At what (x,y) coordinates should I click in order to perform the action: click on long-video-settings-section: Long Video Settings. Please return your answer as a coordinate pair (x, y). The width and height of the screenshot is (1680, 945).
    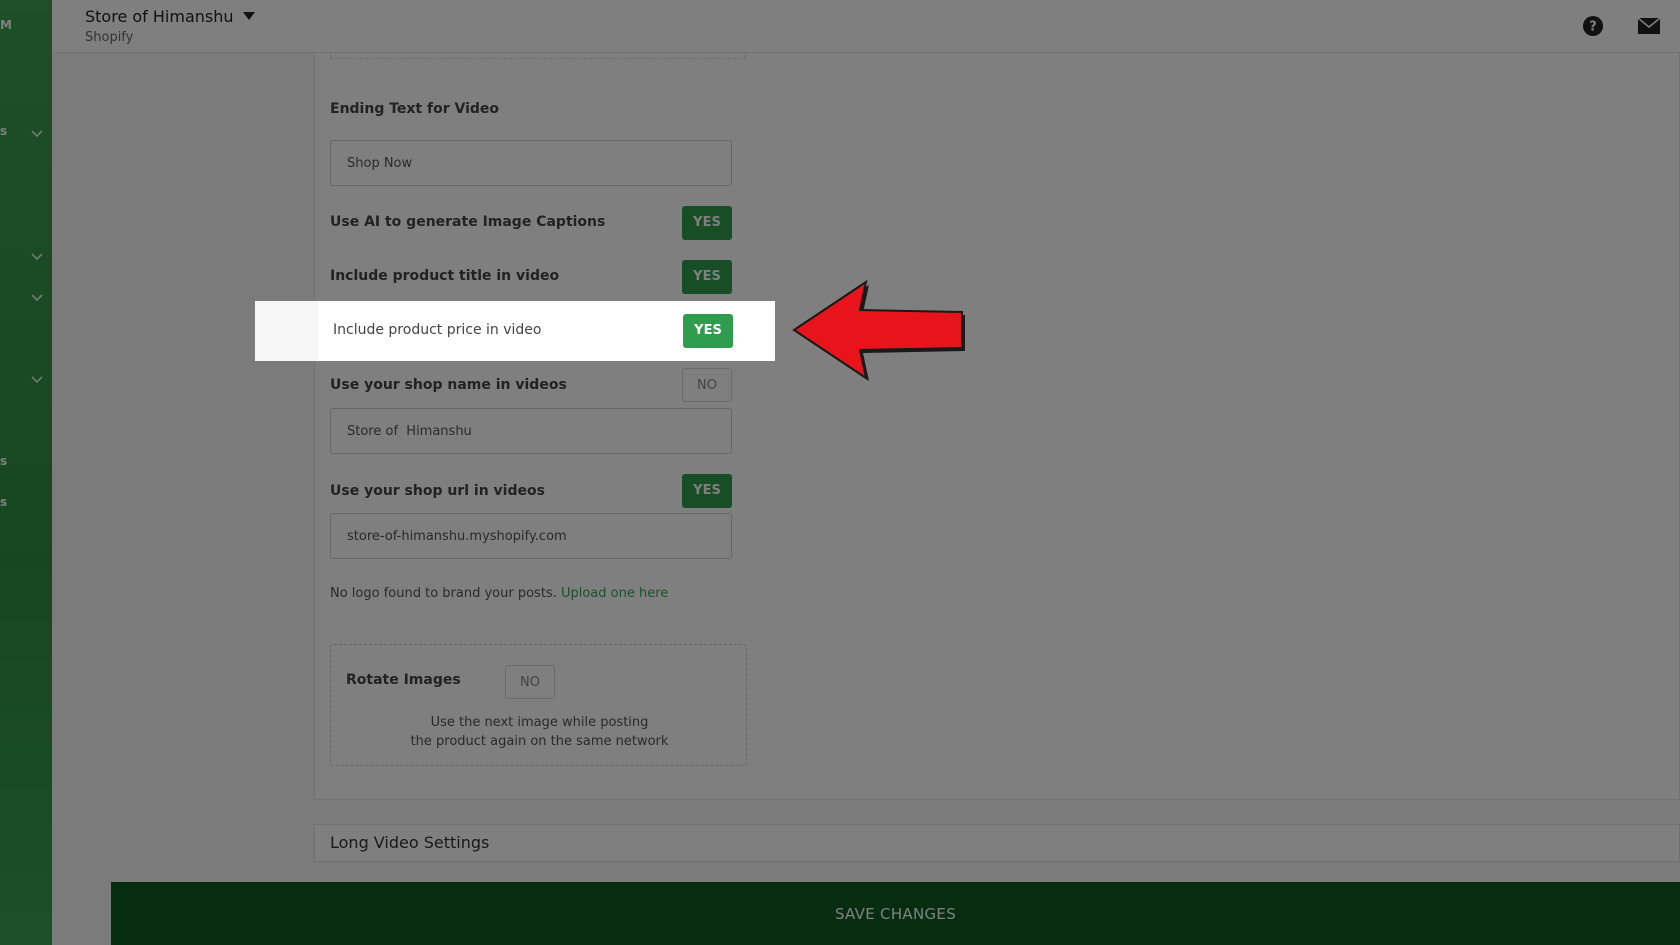
    Looking at the image, I should click on (997, 843).